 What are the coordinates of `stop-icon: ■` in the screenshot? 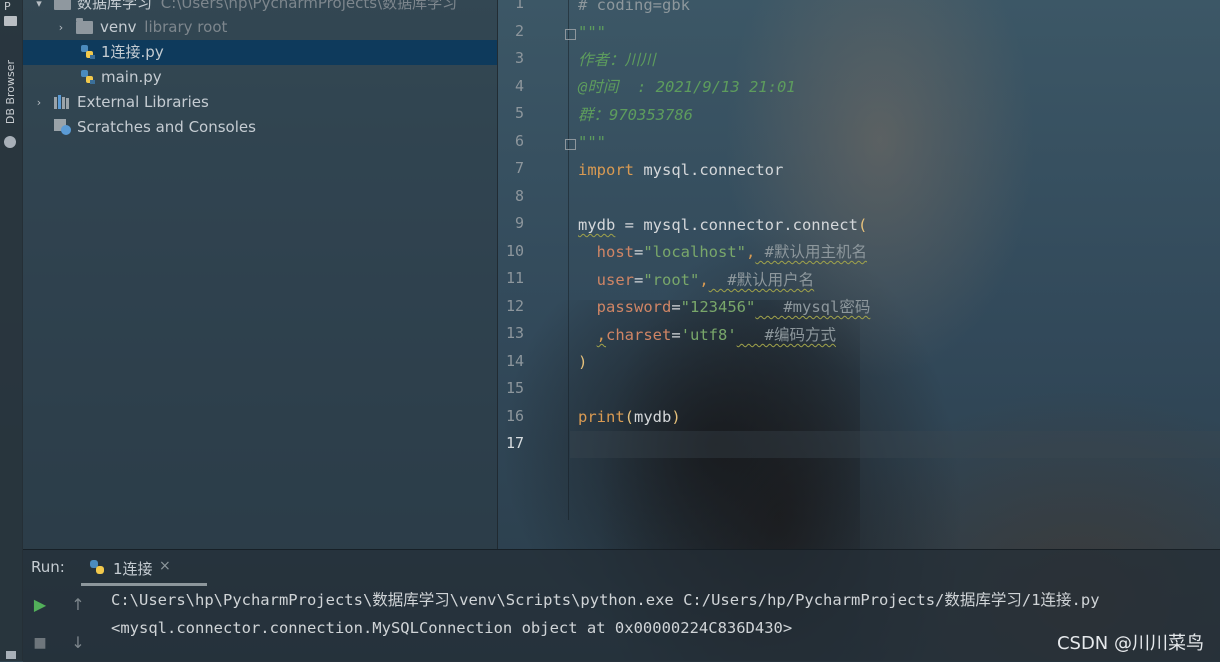 It's located at (40, 643).